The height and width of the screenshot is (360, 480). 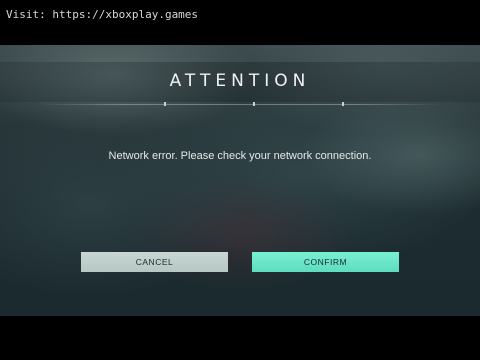 What do you see at coordinates (102, 14) in the screenshot?
I see `watermark-text: Visit: https://xboxplay.games` at bounding box center [102, 14].